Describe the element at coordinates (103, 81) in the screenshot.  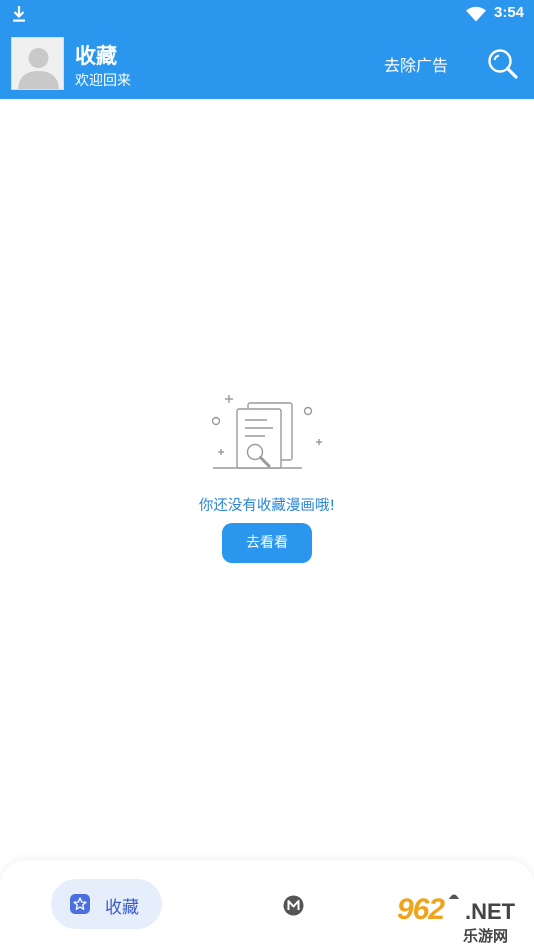
I see `welcome-subtitle: 欢迎回来` at that location.